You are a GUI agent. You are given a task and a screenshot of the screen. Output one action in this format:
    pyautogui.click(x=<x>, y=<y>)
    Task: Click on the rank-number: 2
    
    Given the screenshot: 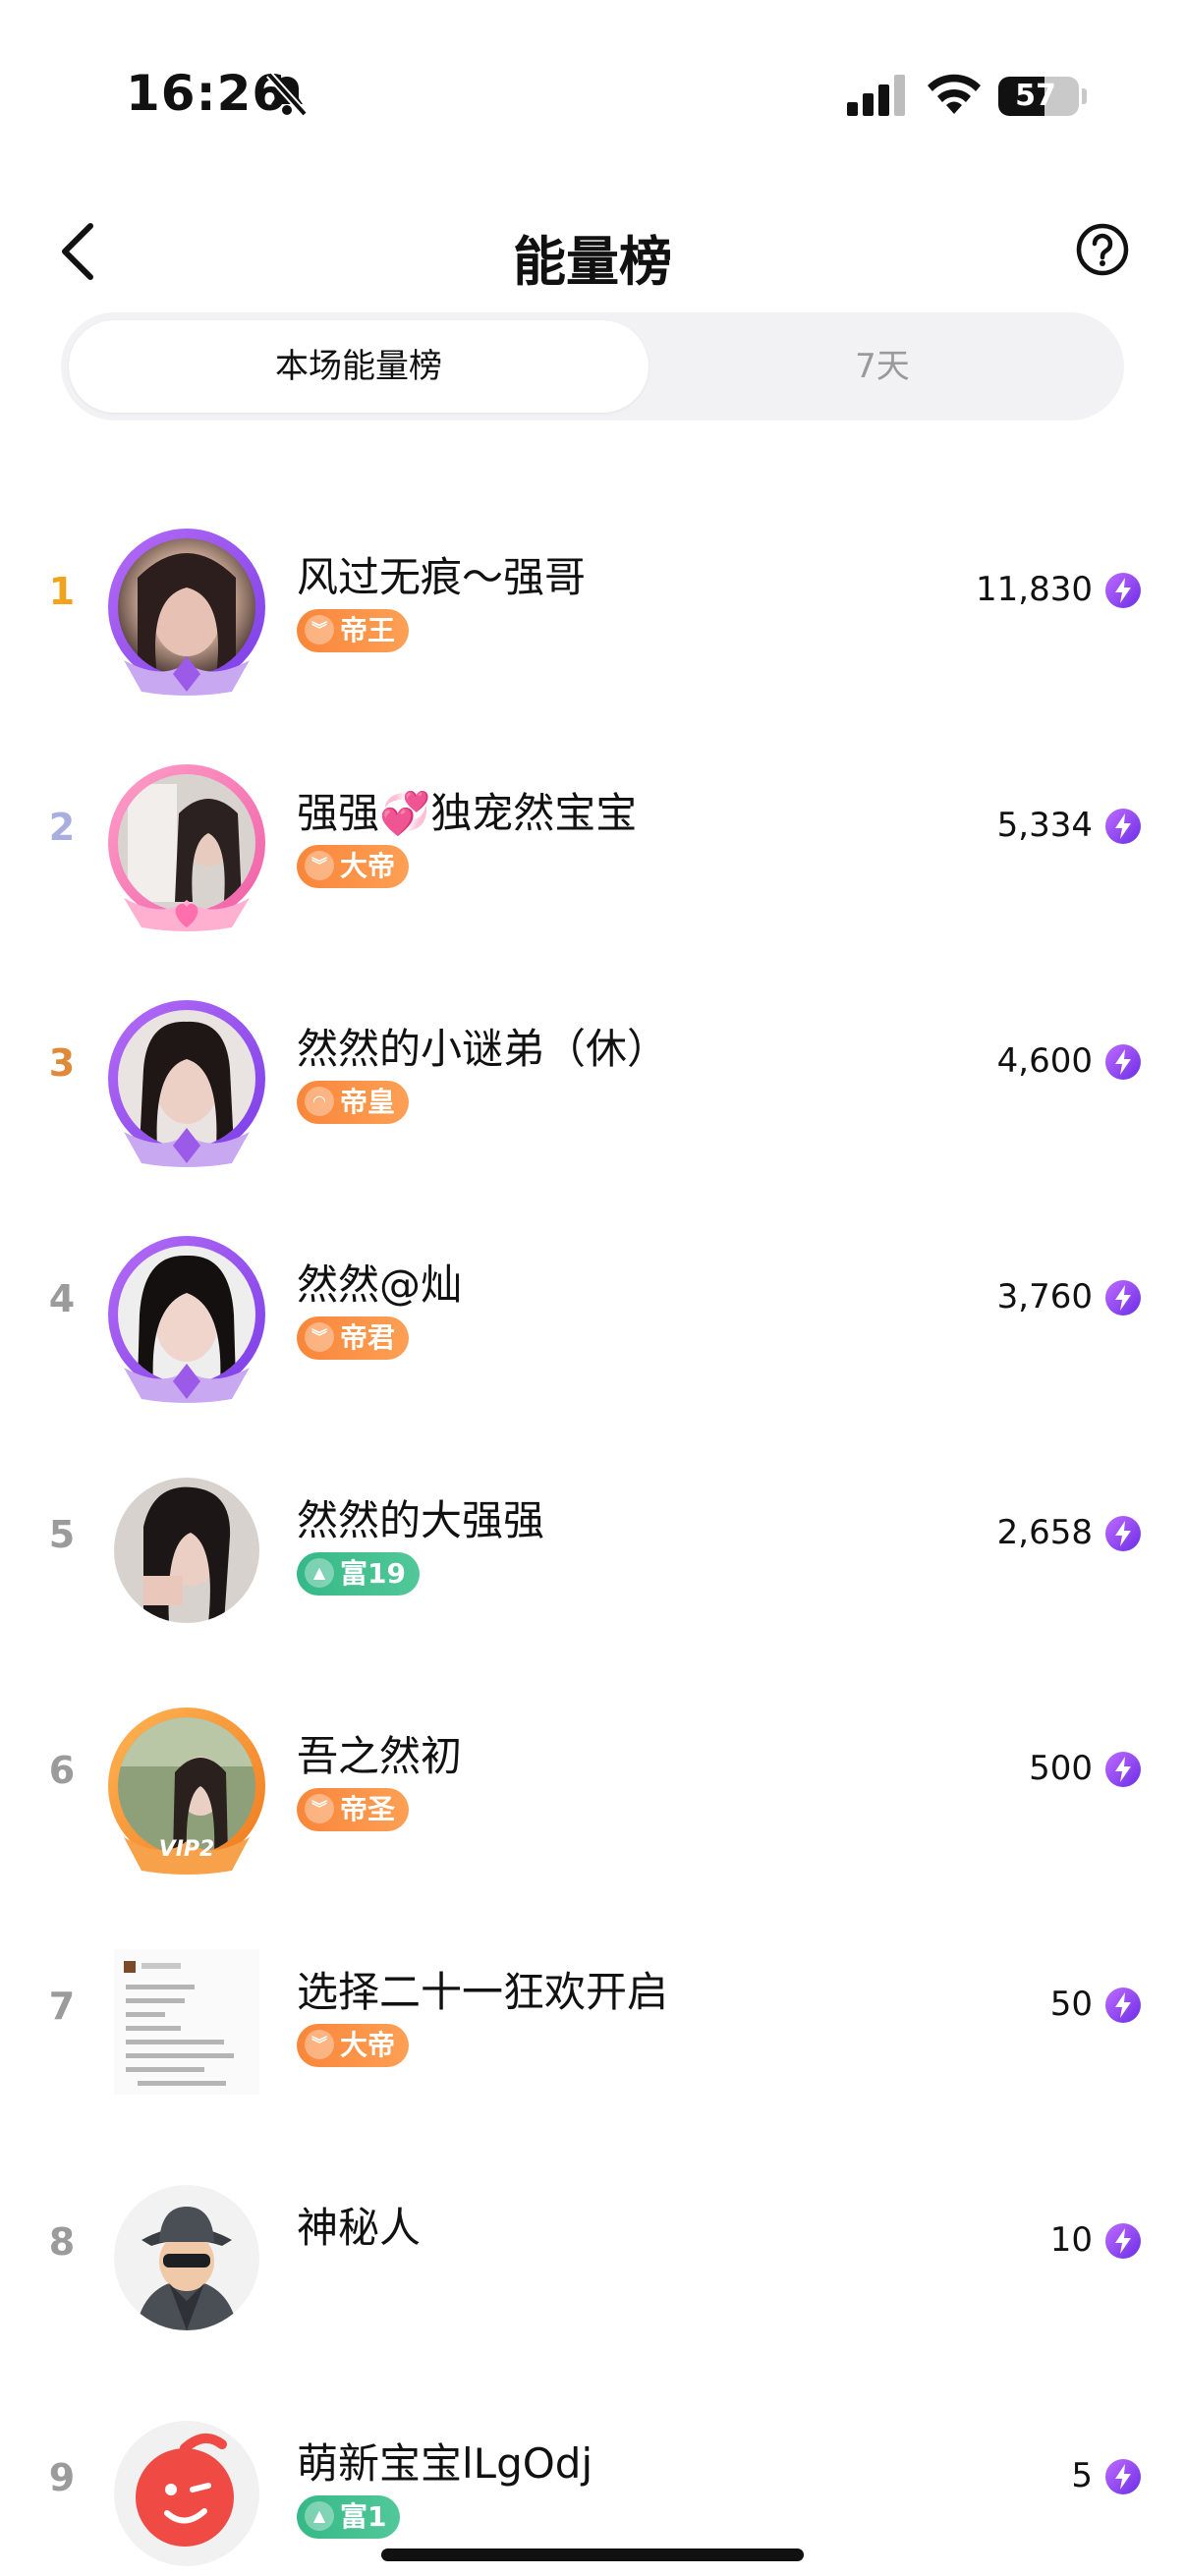 What is the action you would take?
    pyautogui.click(x=62, y=827)
    